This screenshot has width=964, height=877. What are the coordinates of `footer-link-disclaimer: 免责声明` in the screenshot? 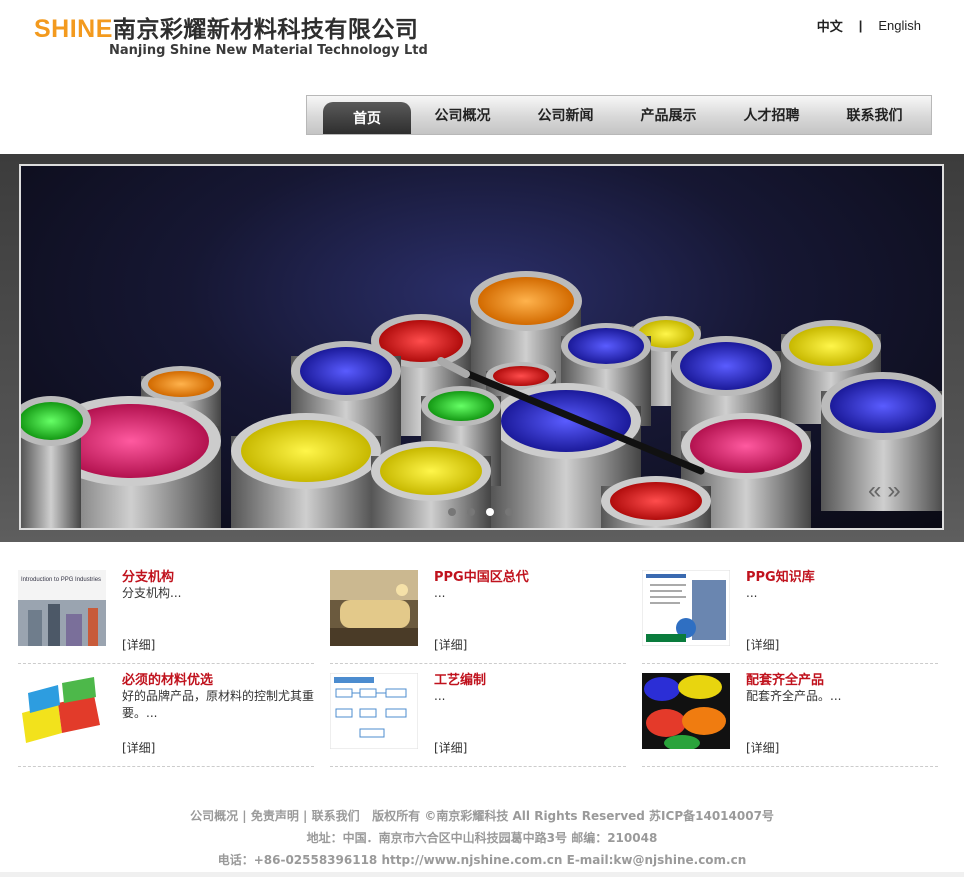 It's located at (275, 816).